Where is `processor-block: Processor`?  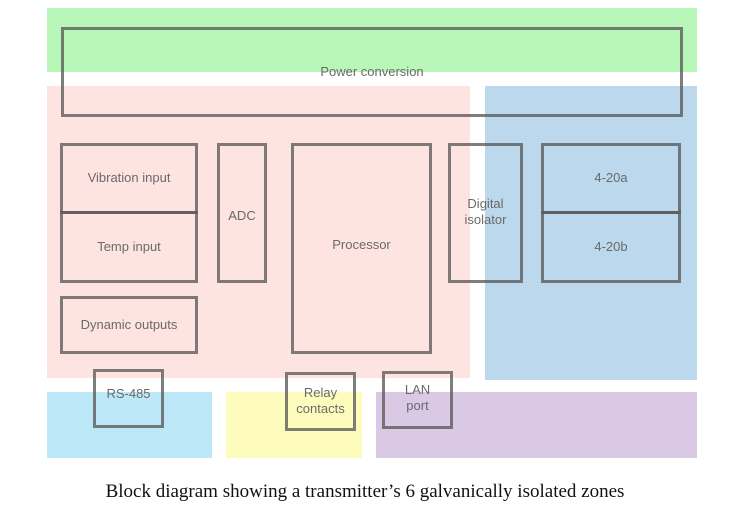 processor-block: Processor is located at coordinates (361, 248).